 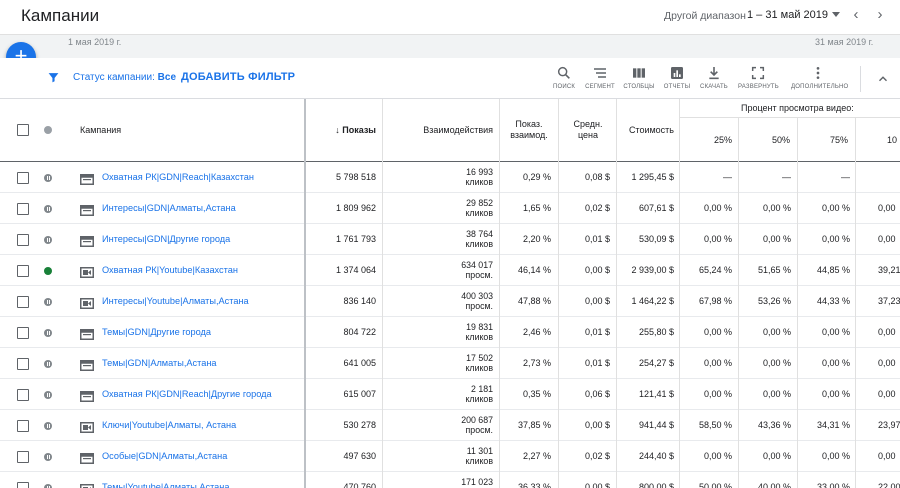 What do you see at coordinates (439, 130) in the screenshot?
I see `column-interactions: Взаимодействия` at bounding box center [439, 130].